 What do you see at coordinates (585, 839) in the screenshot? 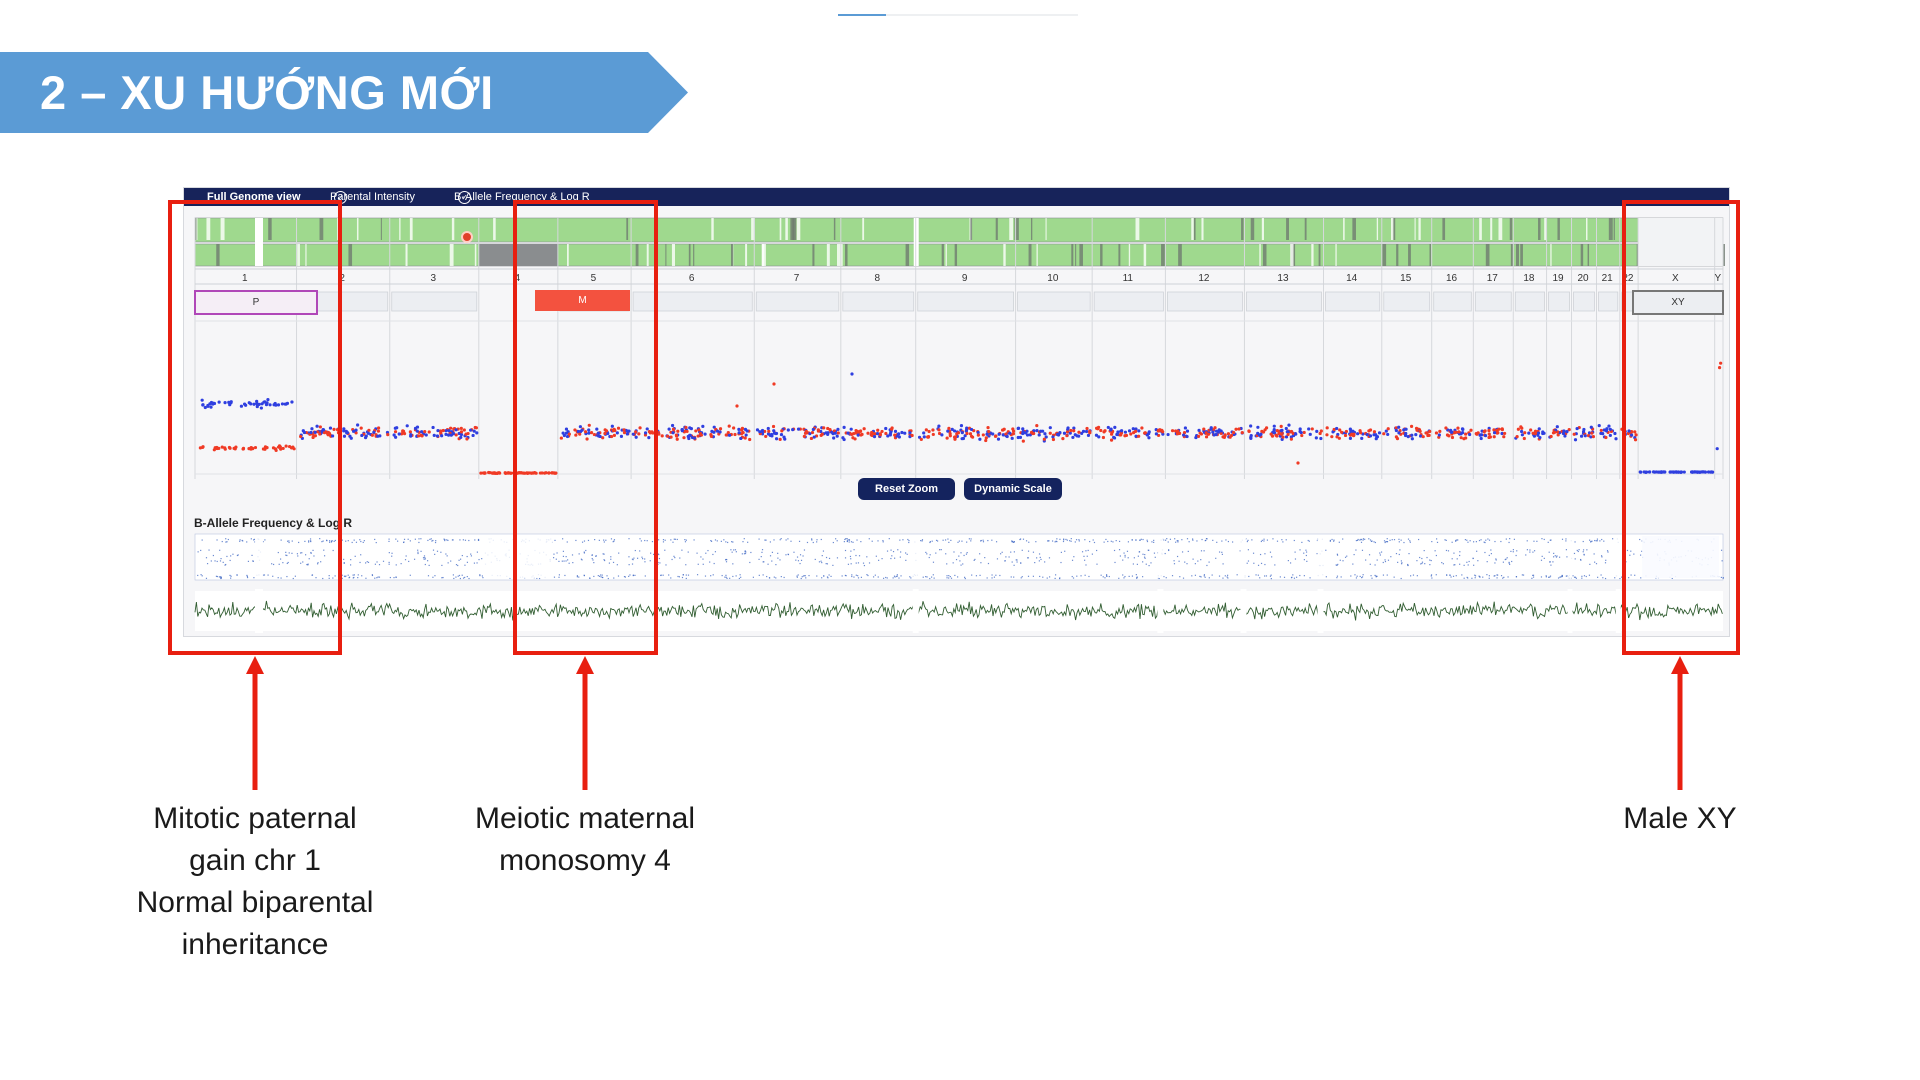
I see `callout-chr4-text: Meiotic maternal monosomy 4` at bounding box center [585, 839].